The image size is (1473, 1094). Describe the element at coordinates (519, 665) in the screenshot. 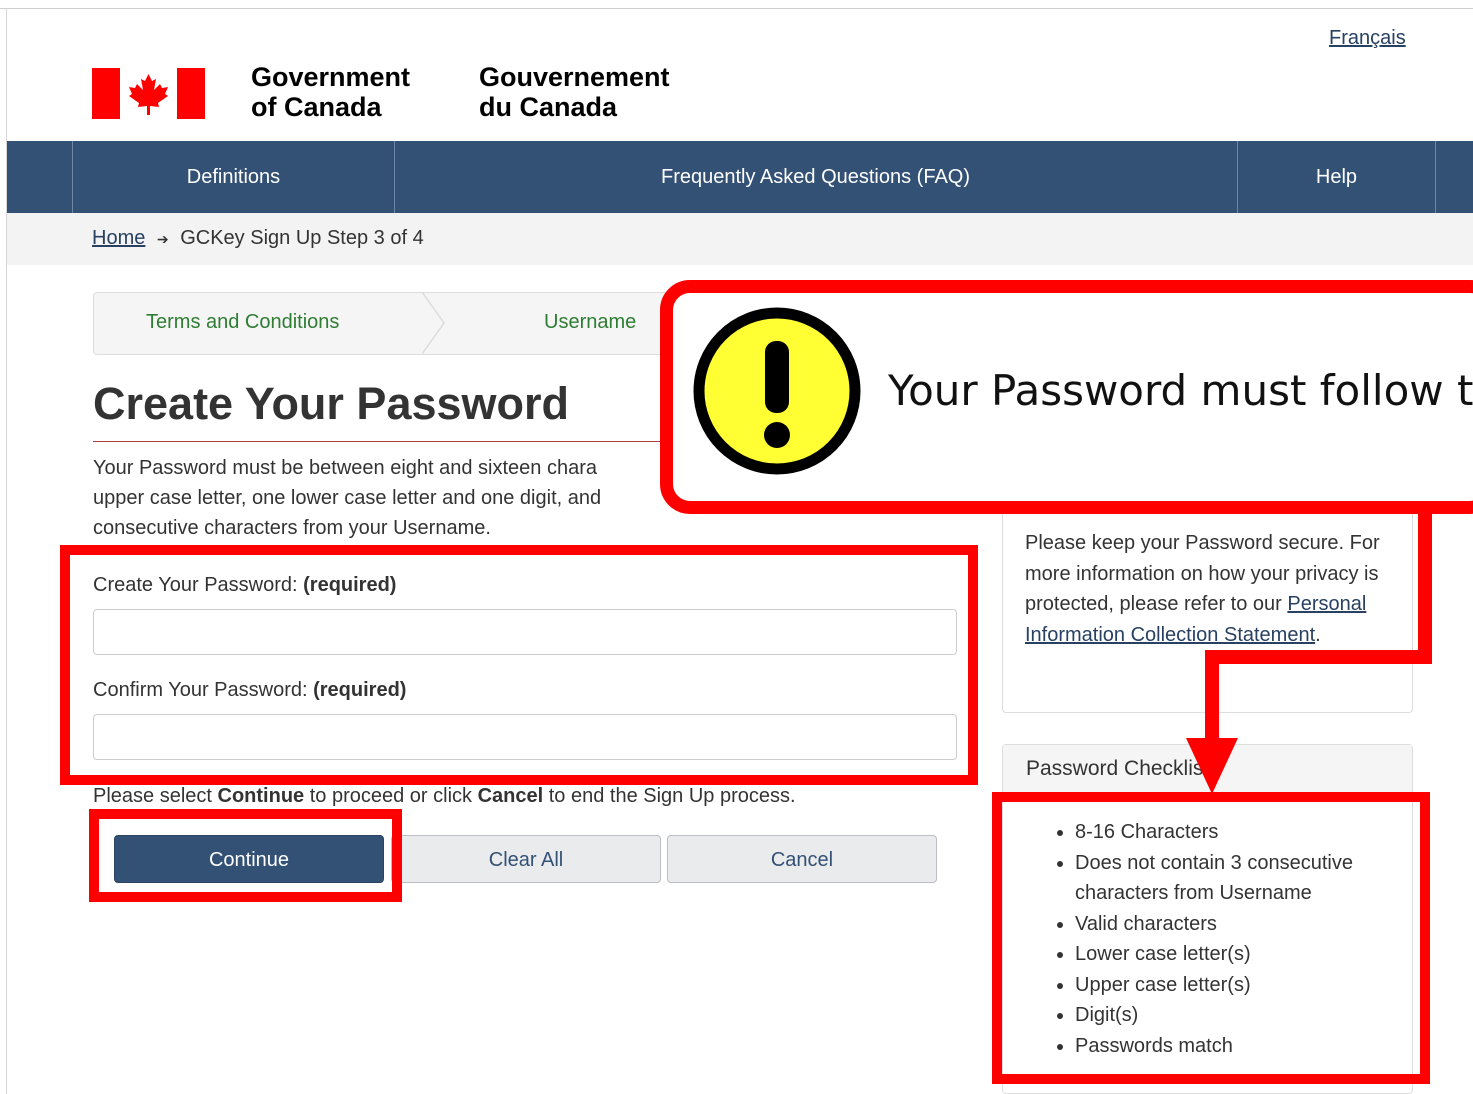

I see `password-fields-highlight` at that location.